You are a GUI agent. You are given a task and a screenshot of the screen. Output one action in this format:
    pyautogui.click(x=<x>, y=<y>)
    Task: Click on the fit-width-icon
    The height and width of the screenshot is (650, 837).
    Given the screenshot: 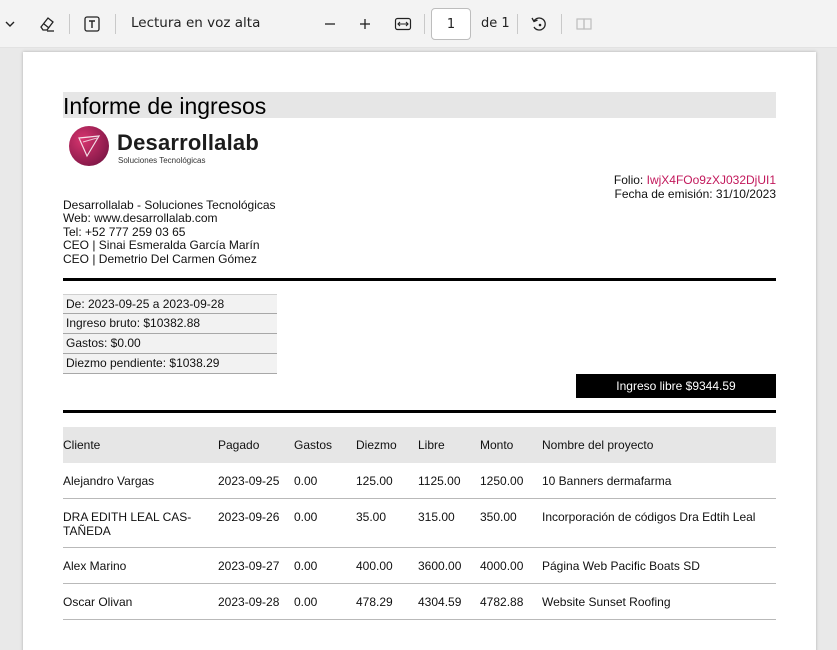 What is the action you would take?
    pyautogui.click(x=403, y=24)
    